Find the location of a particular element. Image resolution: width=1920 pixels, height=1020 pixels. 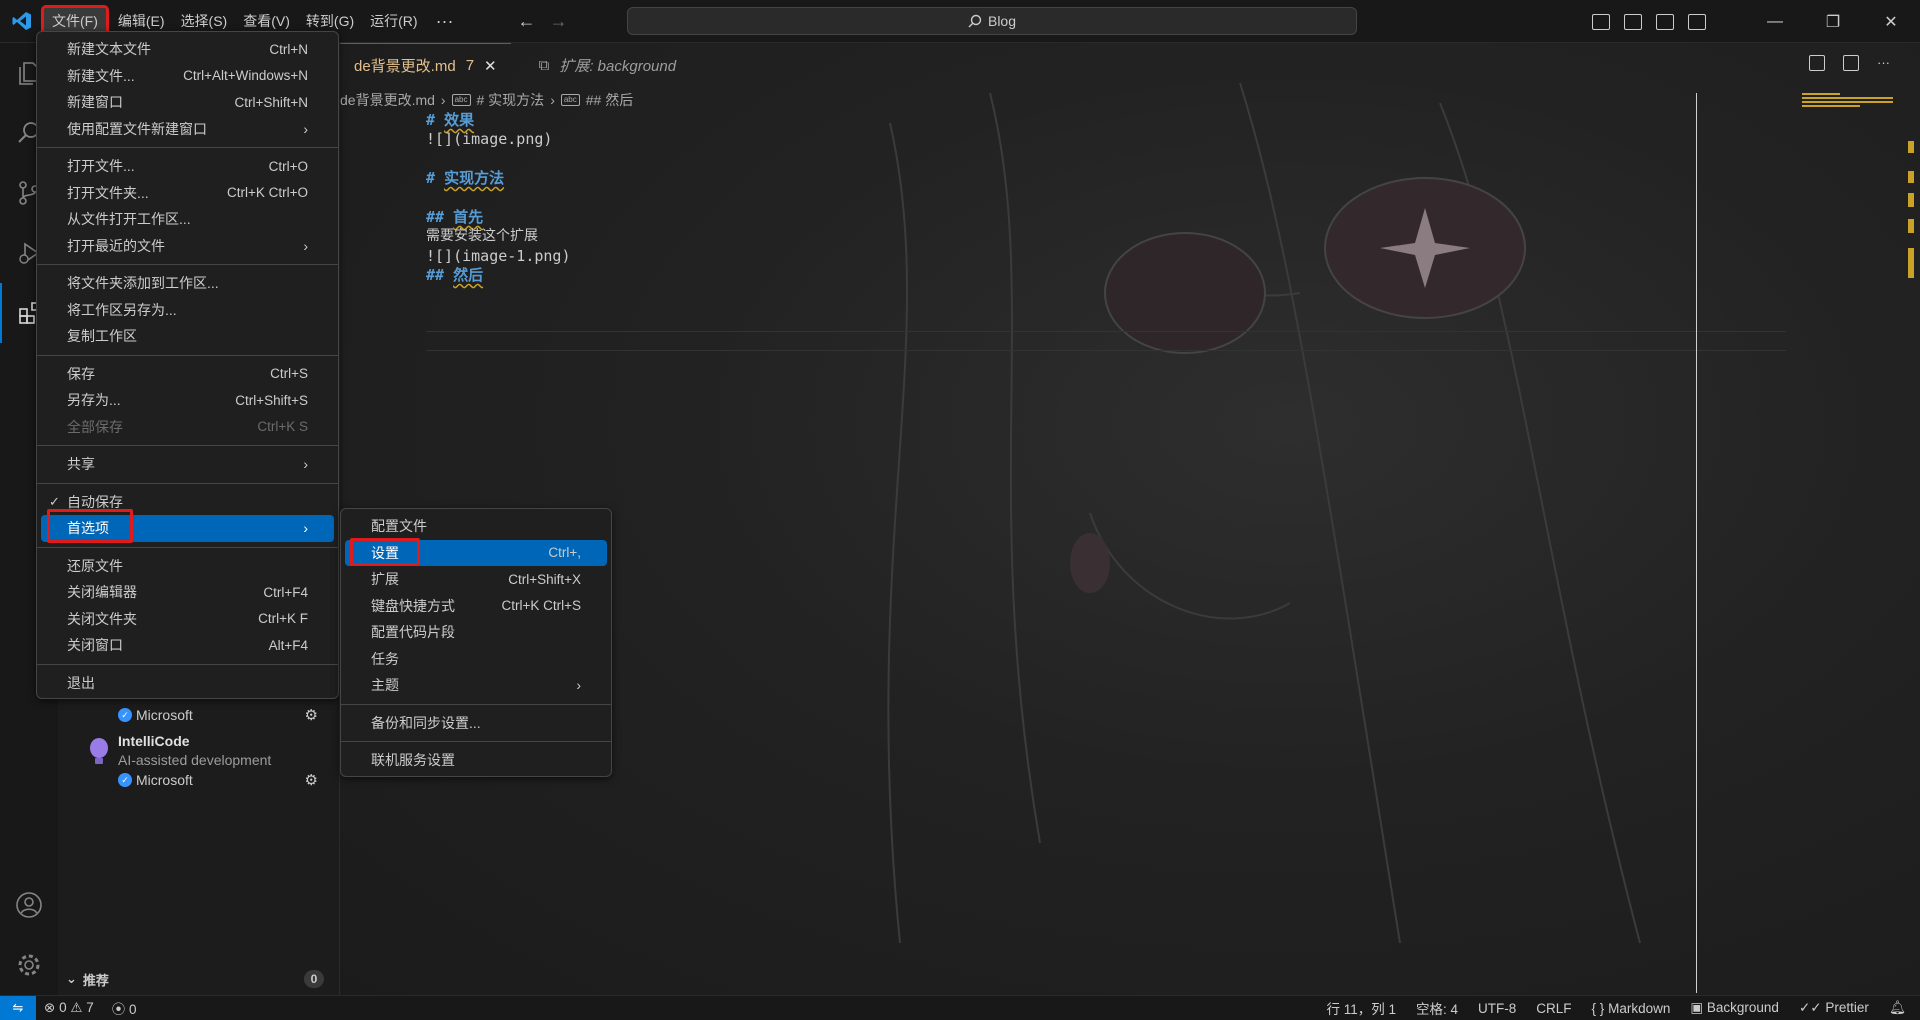

file-menu-item: 全部保存 Ctrl+K S is located at coordinates (187, 427).